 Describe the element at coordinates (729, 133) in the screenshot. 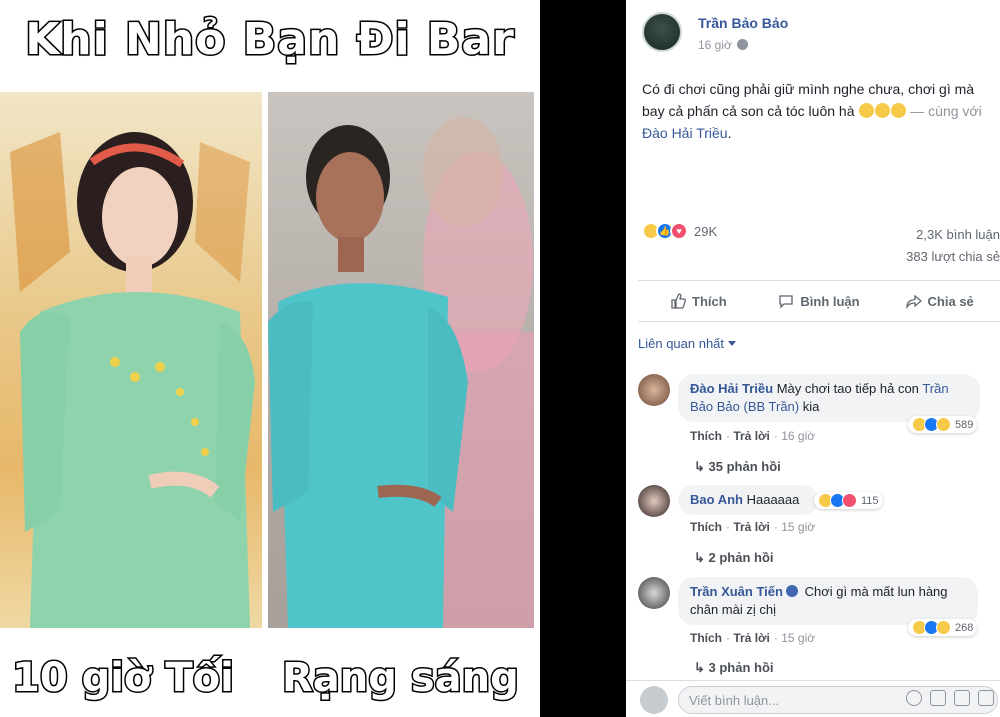

I see `tag-suffix: .` at that location.